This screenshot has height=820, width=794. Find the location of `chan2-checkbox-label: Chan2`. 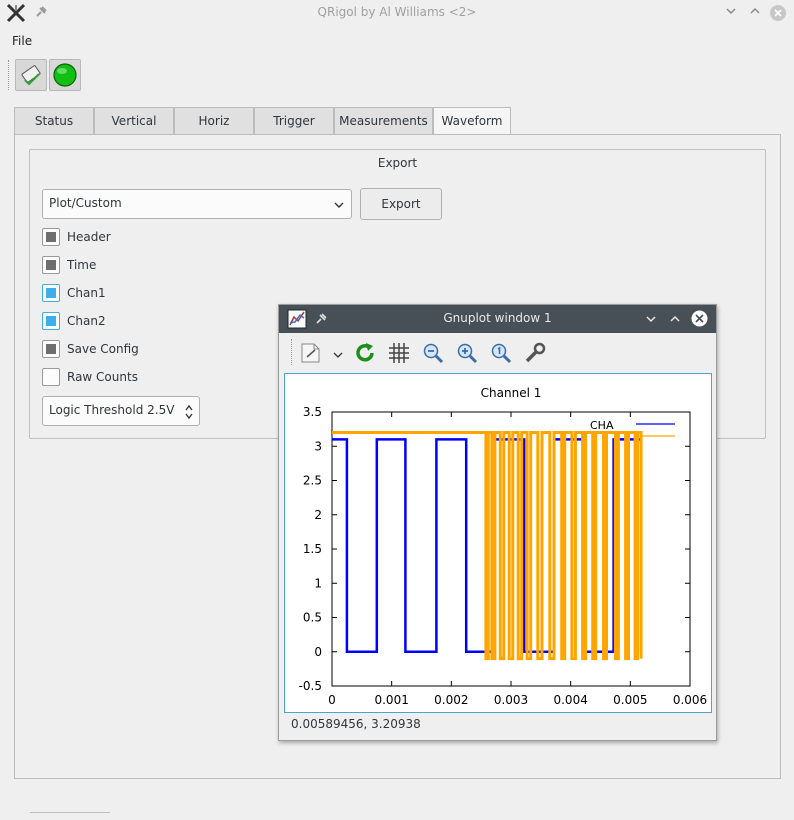

chan2-checkbox-label: Chan2 is located at coordinates (86, 321).